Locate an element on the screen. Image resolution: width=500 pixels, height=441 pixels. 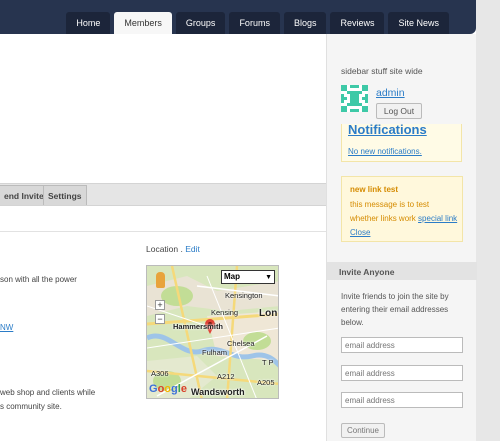
bio-line-3: s community site. is located at coordinates (31, 406).